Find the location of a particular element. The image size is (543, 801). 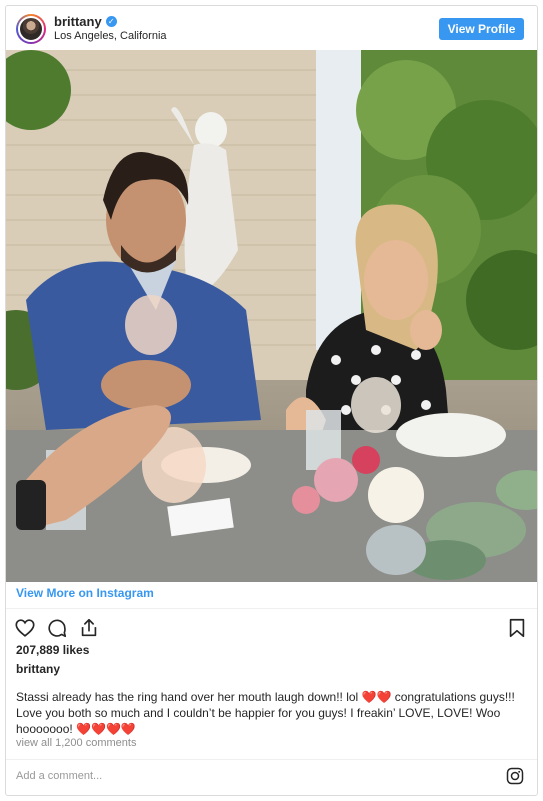

avatar-image is located at coordinates (31, 29).